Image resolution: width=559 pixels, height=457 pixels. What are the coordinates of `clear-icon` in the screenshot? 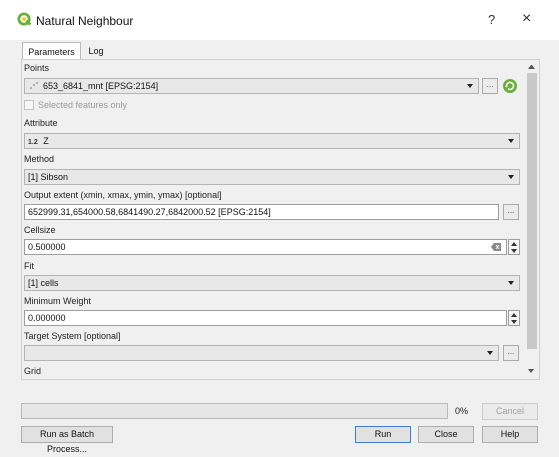 It's located at (496, 247).